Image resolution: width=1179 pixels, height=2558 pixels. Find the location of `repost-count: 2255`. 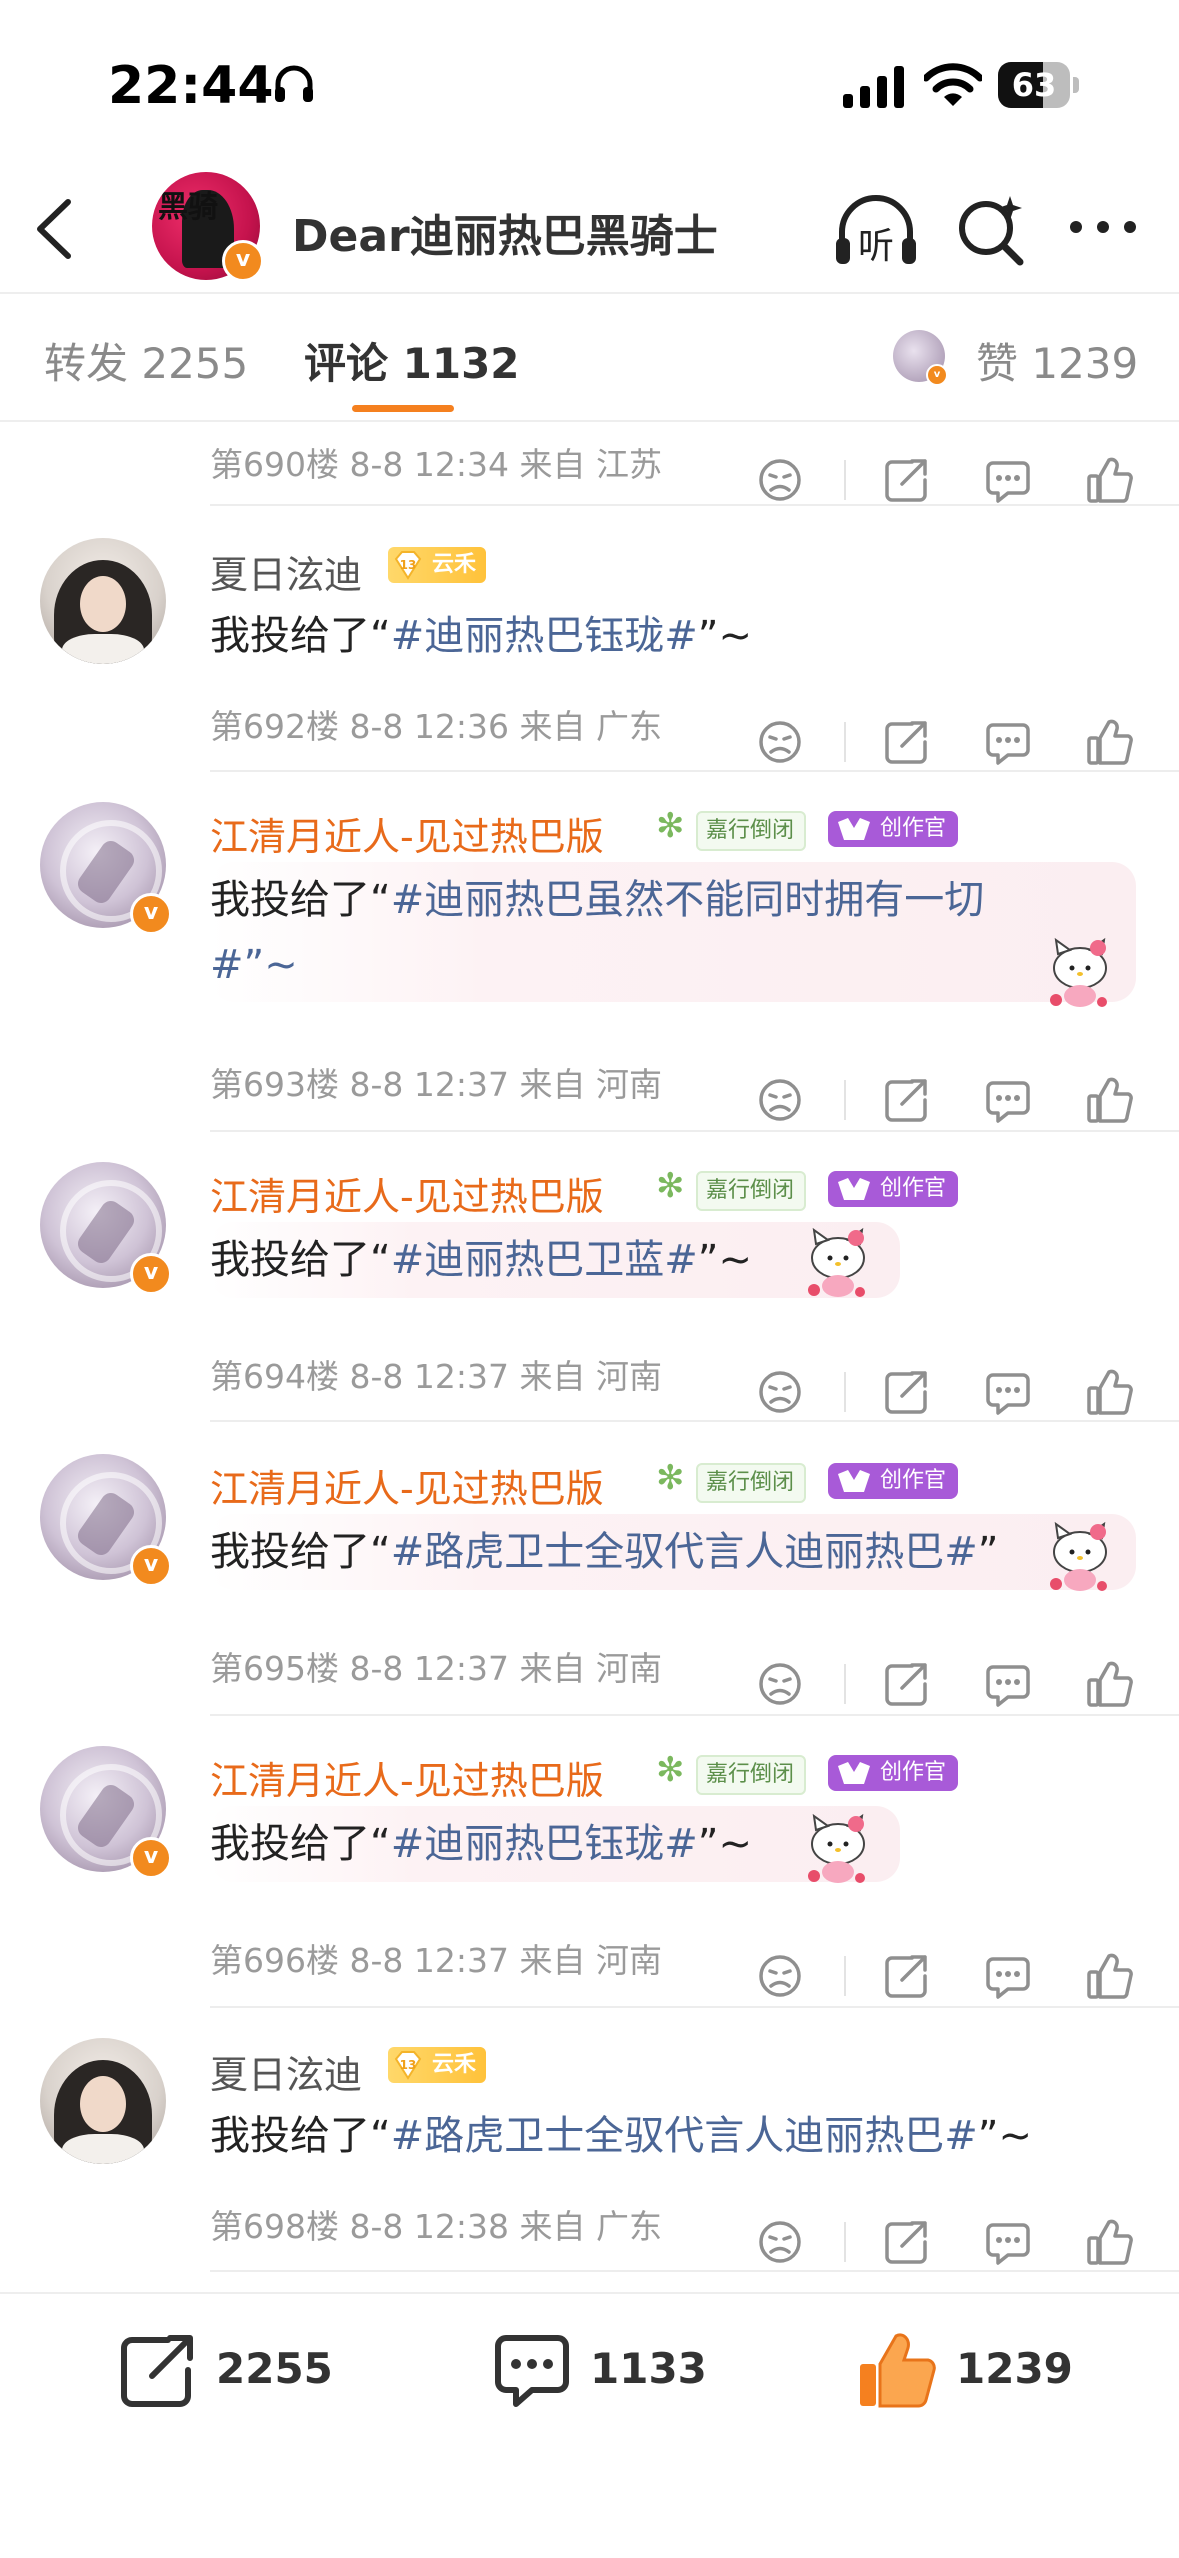

repost-count: 2255 is located at coordinates (274, 2368).